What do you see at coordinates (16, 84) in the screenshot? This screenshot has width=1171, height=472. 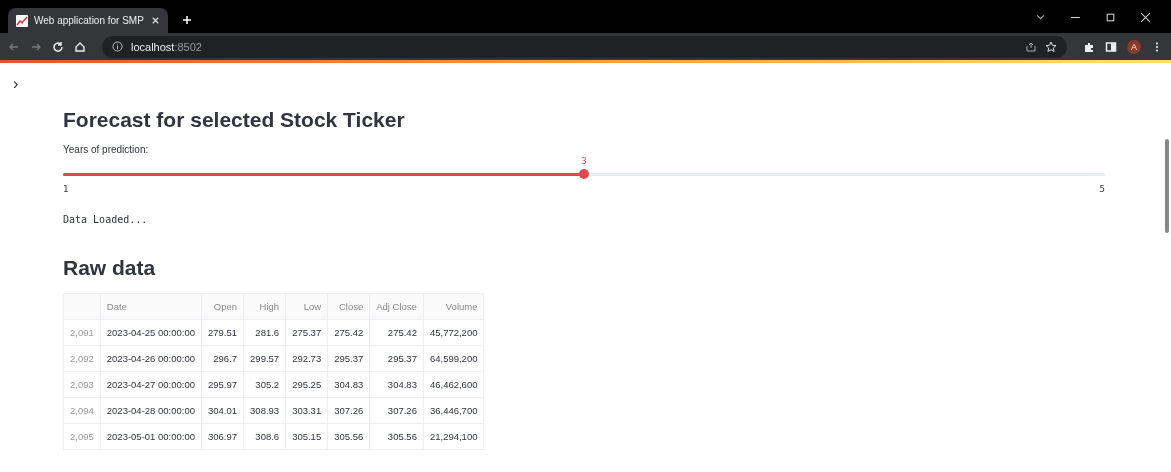 I see `sidebar-toggle: ›` at bounding box center [16, 84].